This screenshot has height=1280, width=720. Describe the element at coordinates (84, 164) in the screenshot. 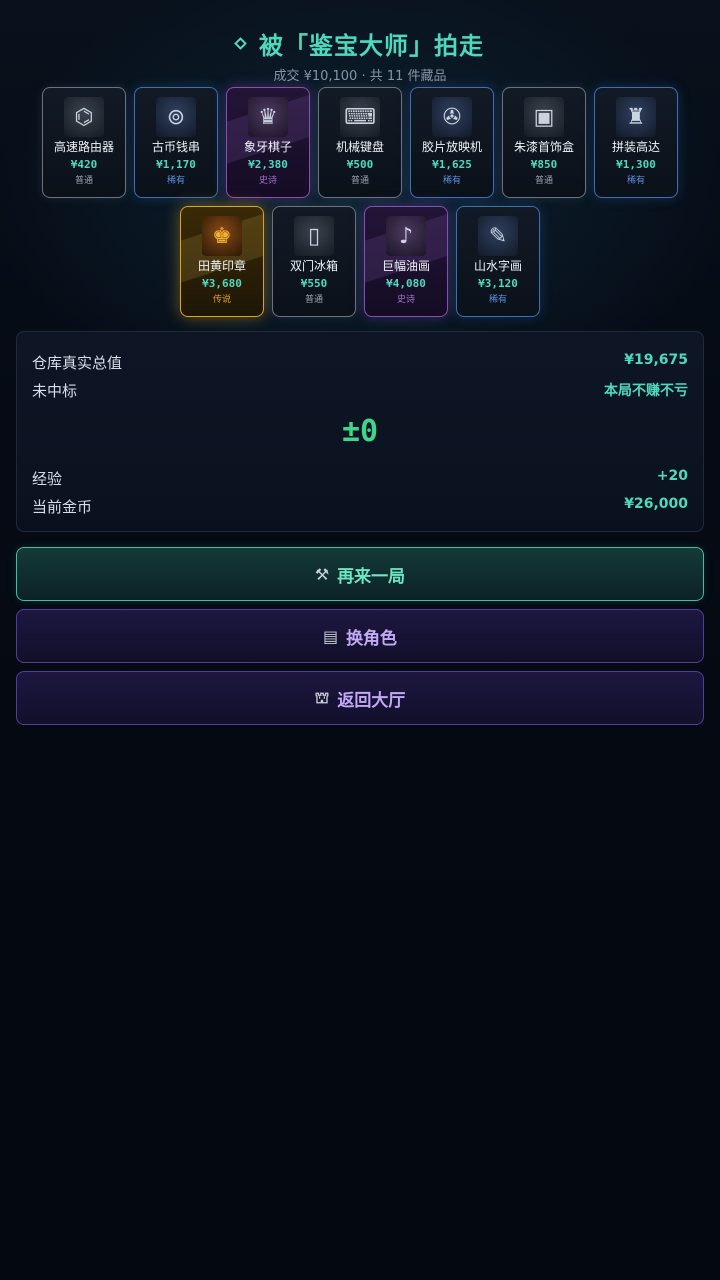

I see `item-price: ¥420` at that location.